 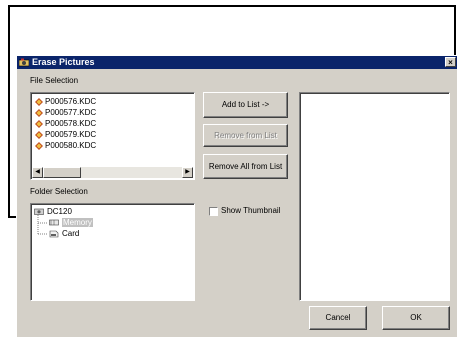 What do you see at coordinates (65, 145) in the screenshot?
I see `file-list-item: P000580.KDC` at bounding box center [65, 145].